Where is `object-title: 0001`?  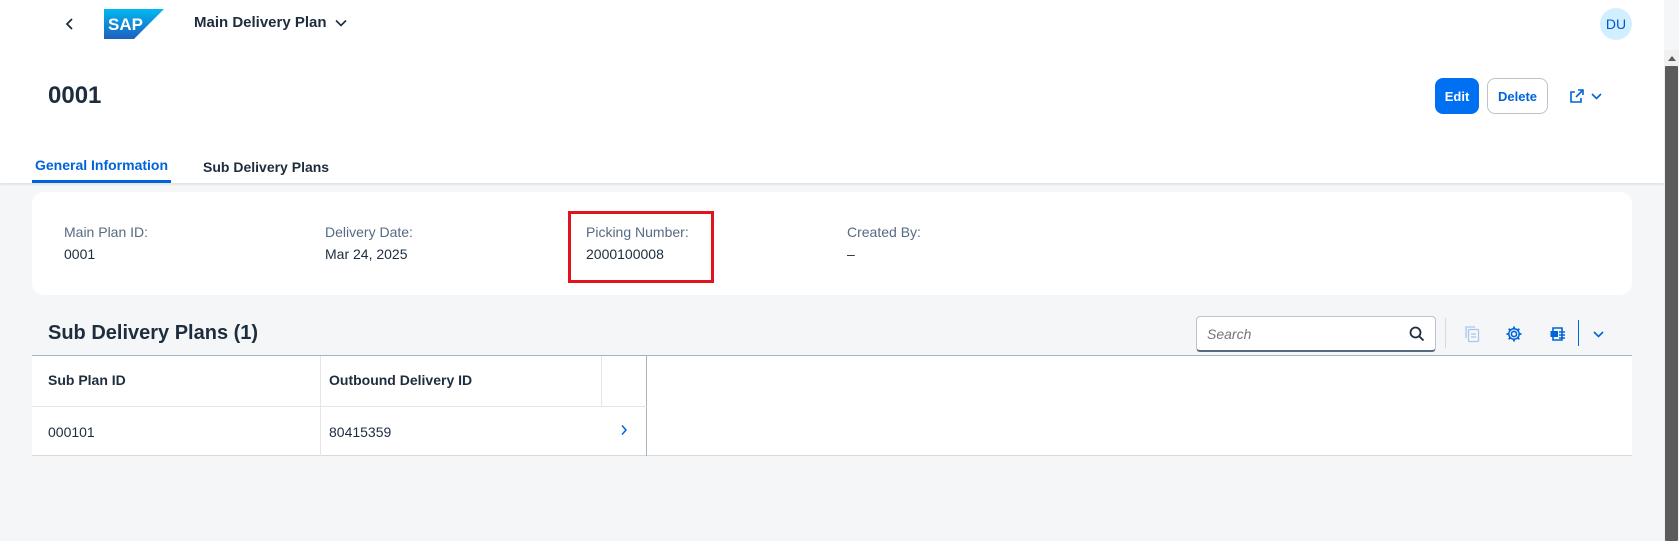 object-title: 0001 is located at coordinates (75, 95).